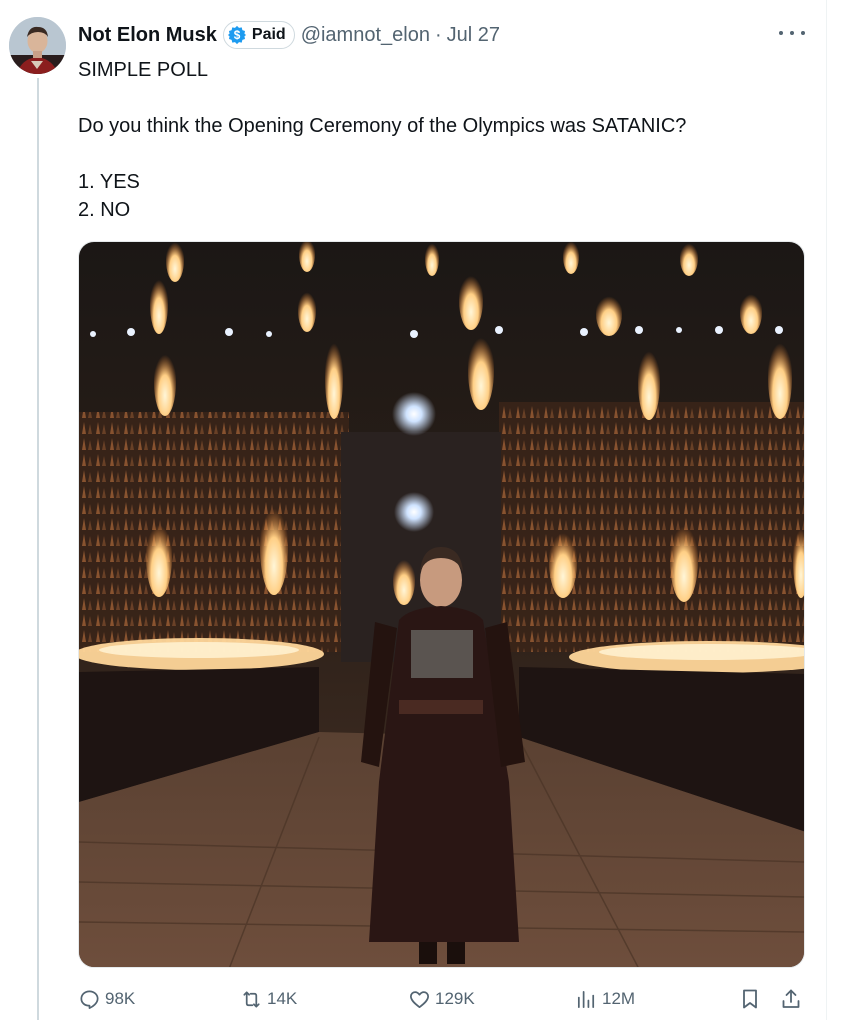 This screenshot has height=1020, width=850. I want to click on repost-icon, so click(251, 999).